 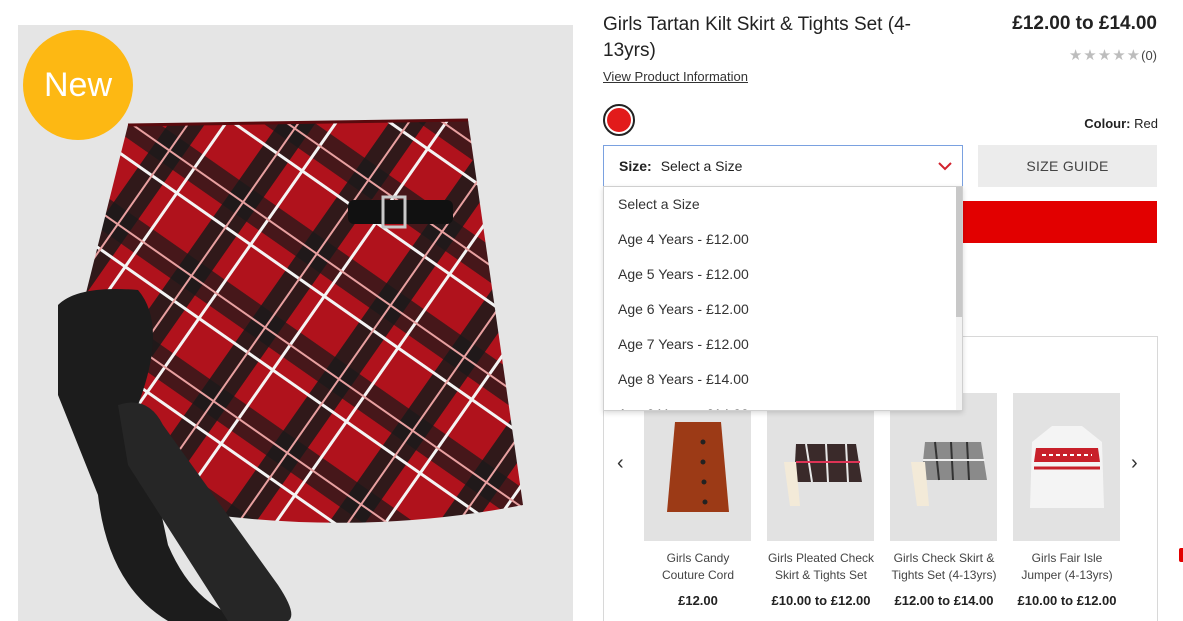 What do you see at coordinates (1107, 123) in the screenshot?
I see `colour-label-key: Colour:` at bounding box center [1107, 123].